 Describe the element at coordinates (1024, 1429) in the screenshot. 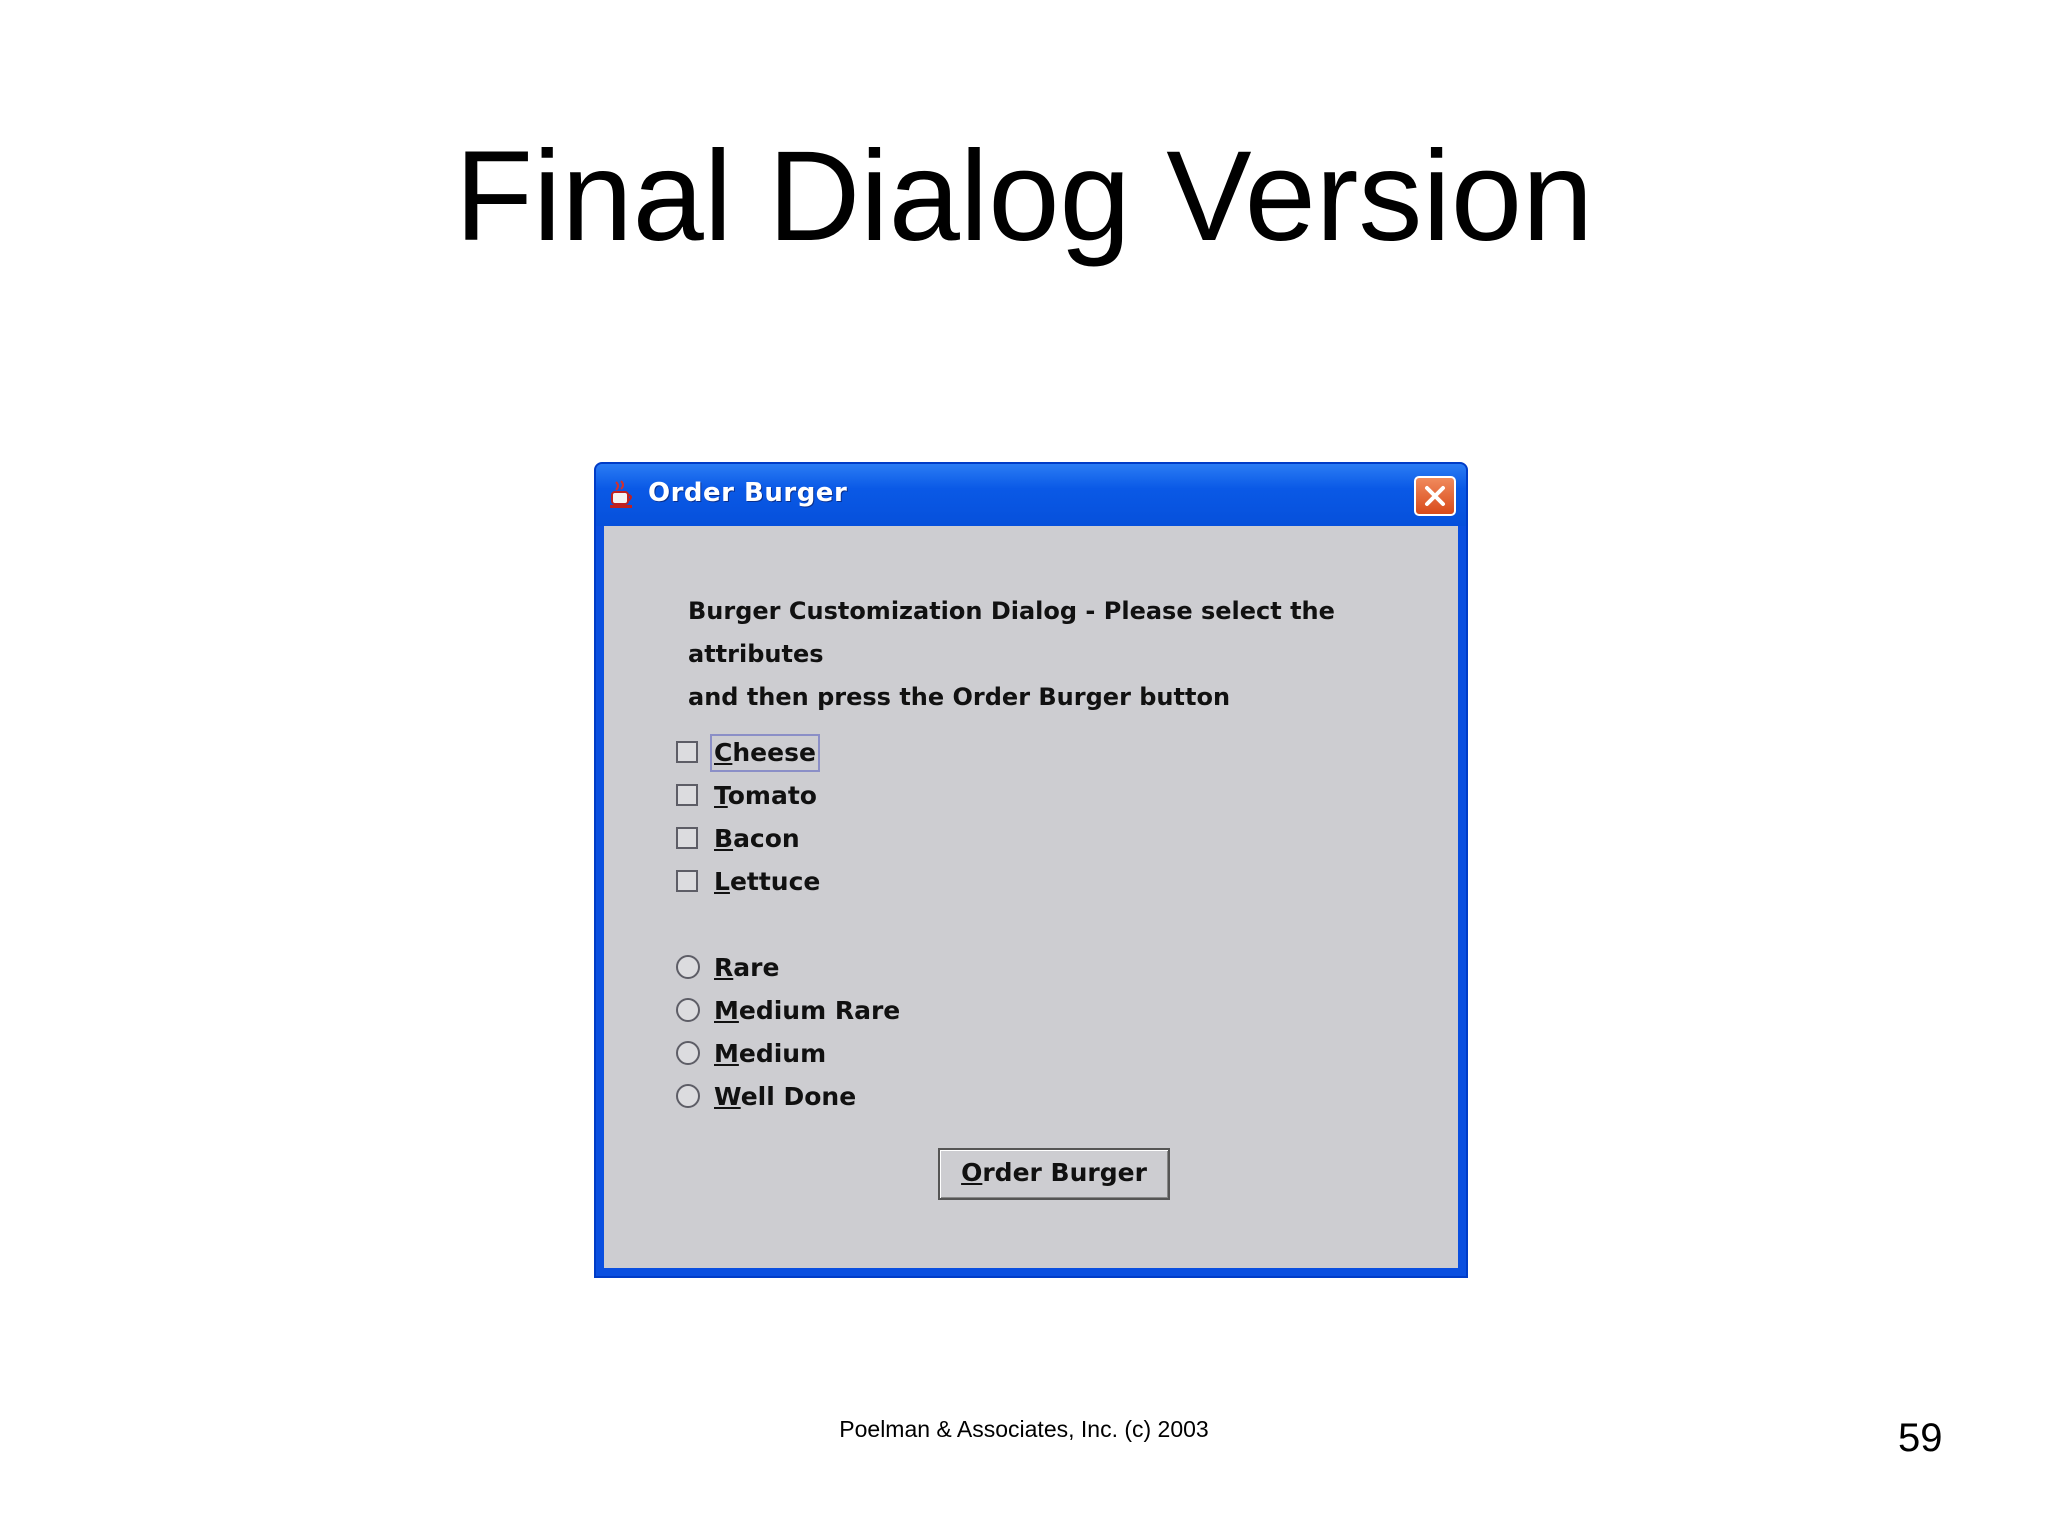

I see `slide-footer: Poelman & Associates, Inc. (c) 2003` at that location.